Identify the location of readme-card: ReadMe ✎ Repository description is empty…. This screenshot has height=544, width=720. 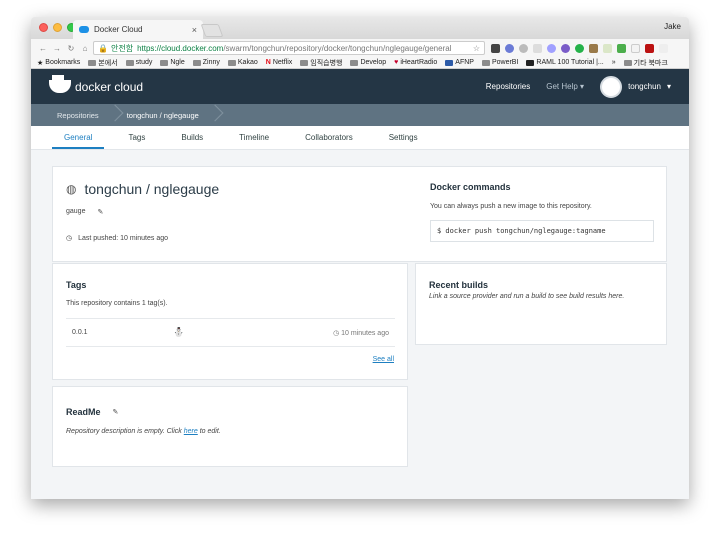
(230, 426).